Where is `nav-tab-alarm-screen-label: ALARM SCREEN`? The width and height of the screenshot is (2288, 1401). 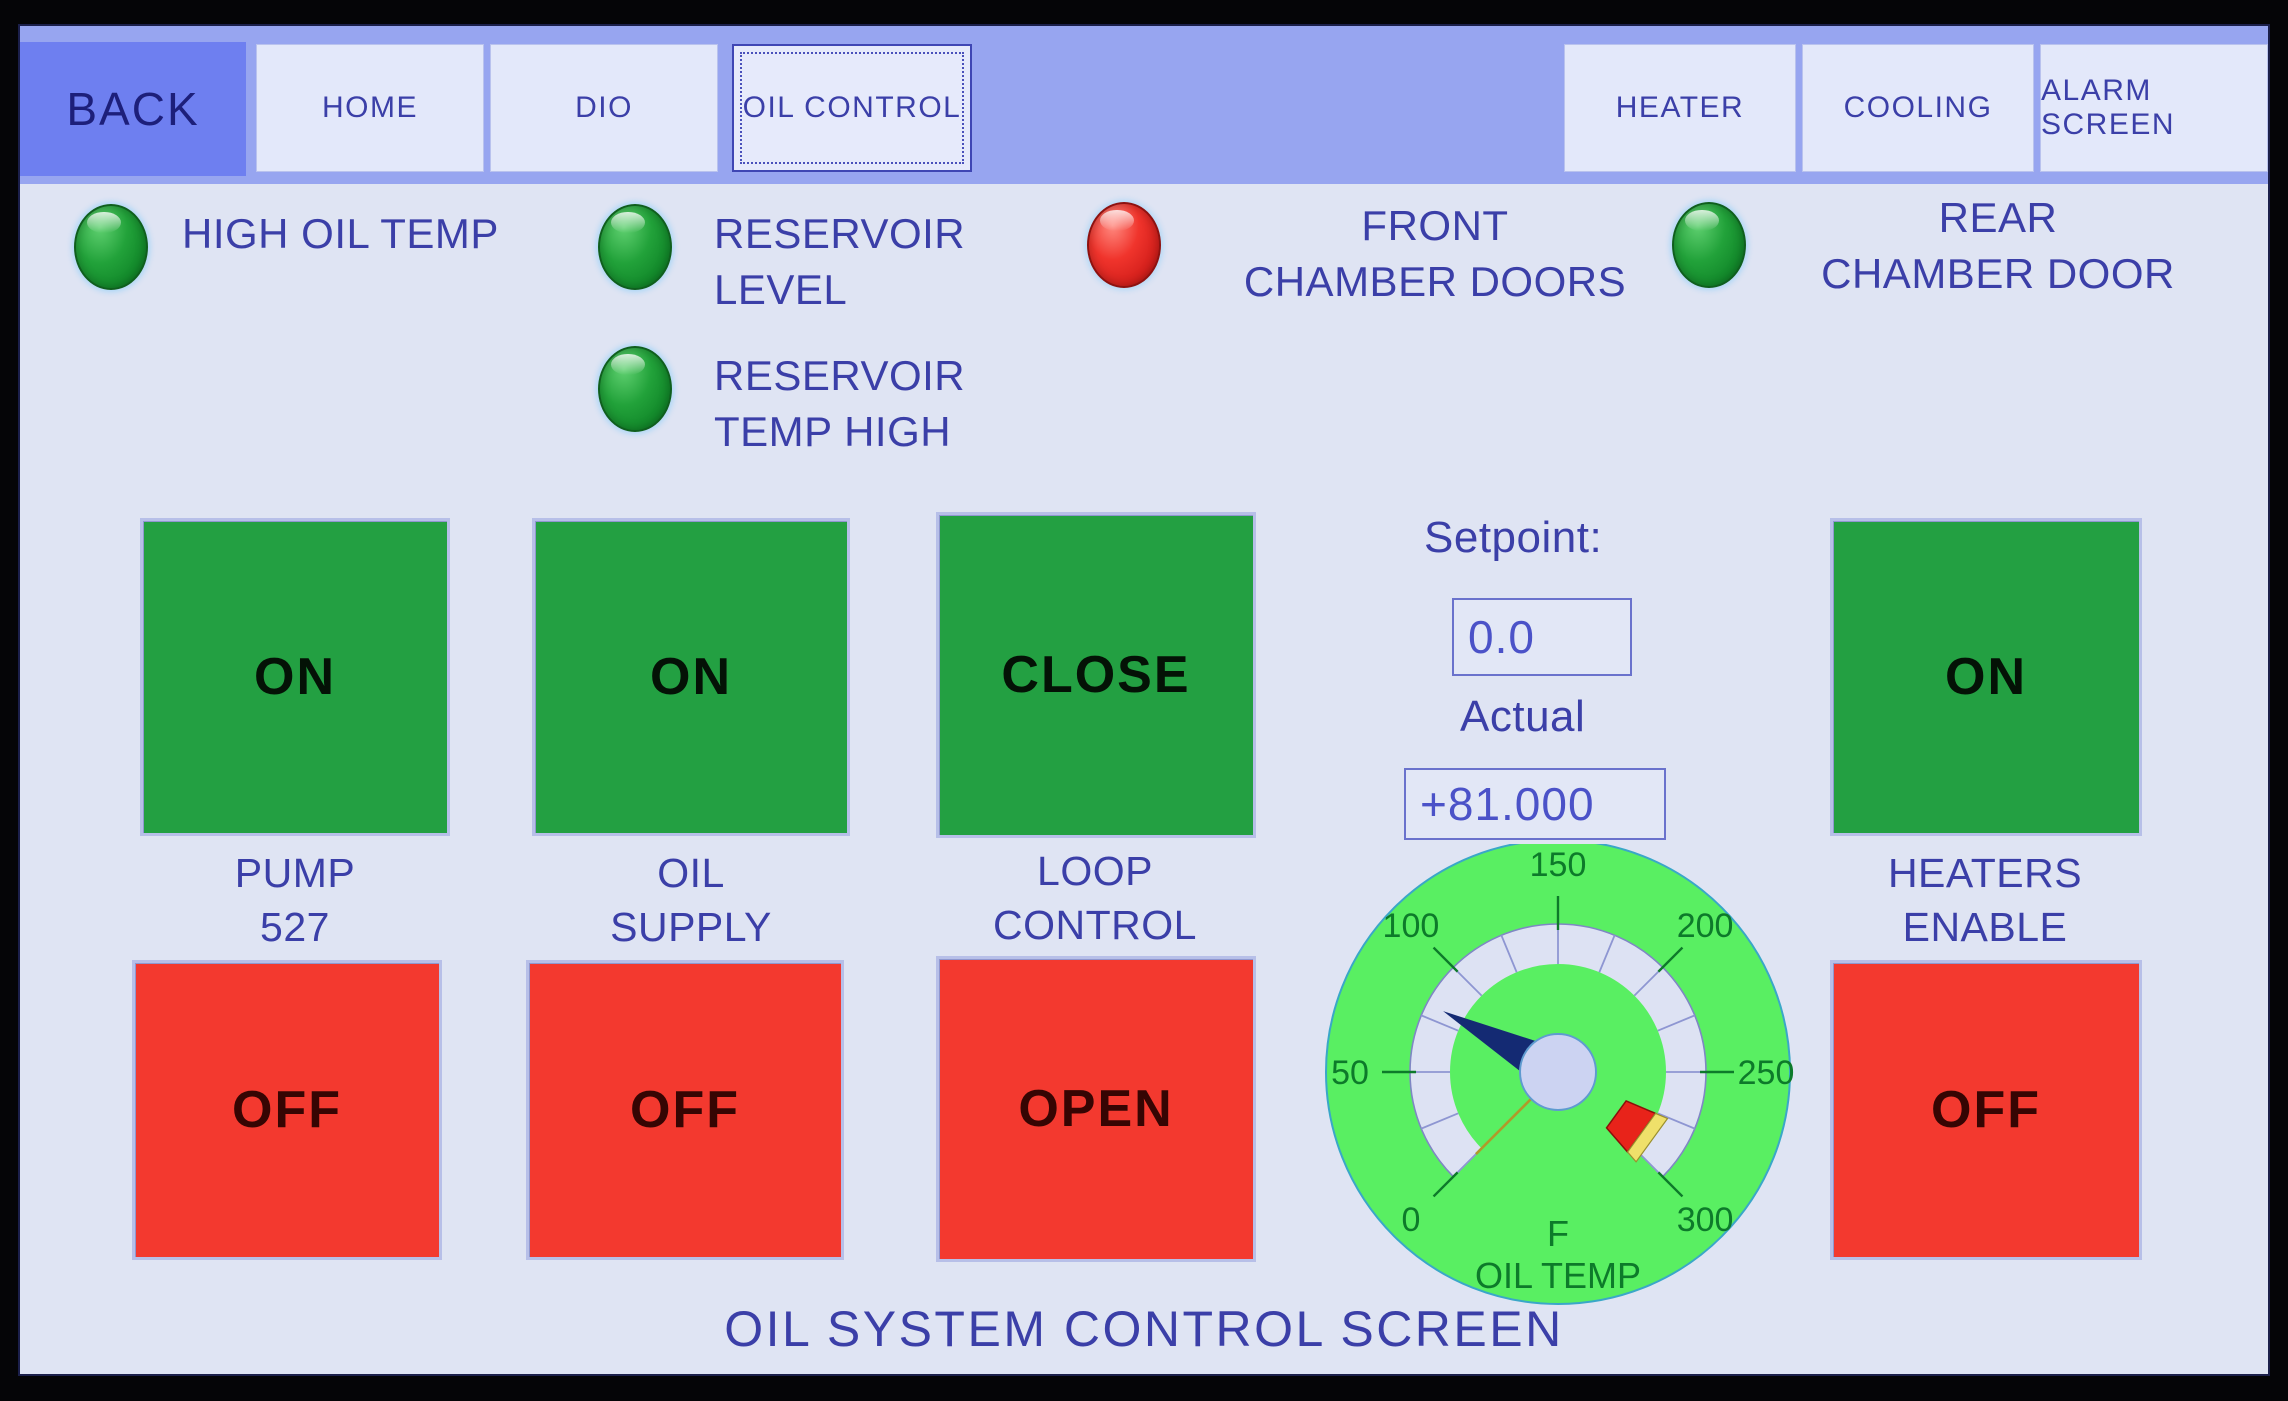
nav-tab-alarm-screen-label: ALARM SCREEN is located at coordinates (2108, 107).